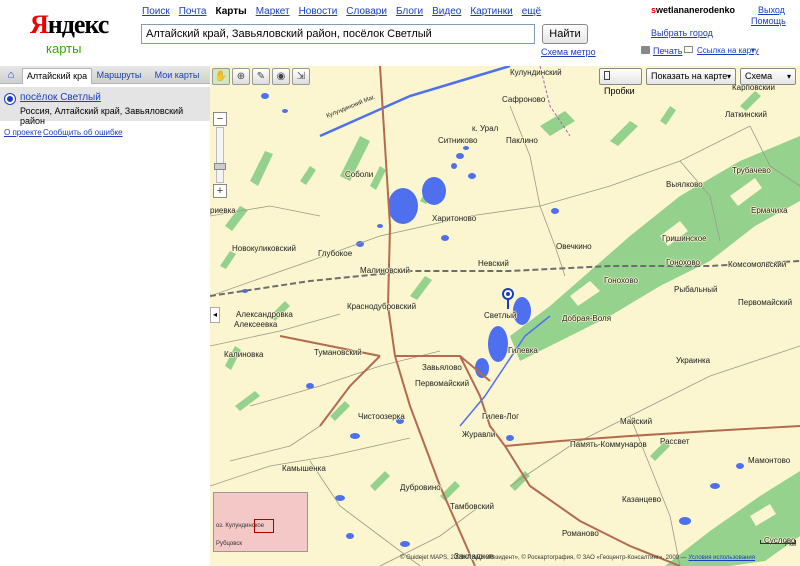 Image resolution: width=800 pixels, height=566 pixels. Describe the element at coordinates (420, 487) in the screenshot. I see `label-dubrovino: Дубровино` at that location.